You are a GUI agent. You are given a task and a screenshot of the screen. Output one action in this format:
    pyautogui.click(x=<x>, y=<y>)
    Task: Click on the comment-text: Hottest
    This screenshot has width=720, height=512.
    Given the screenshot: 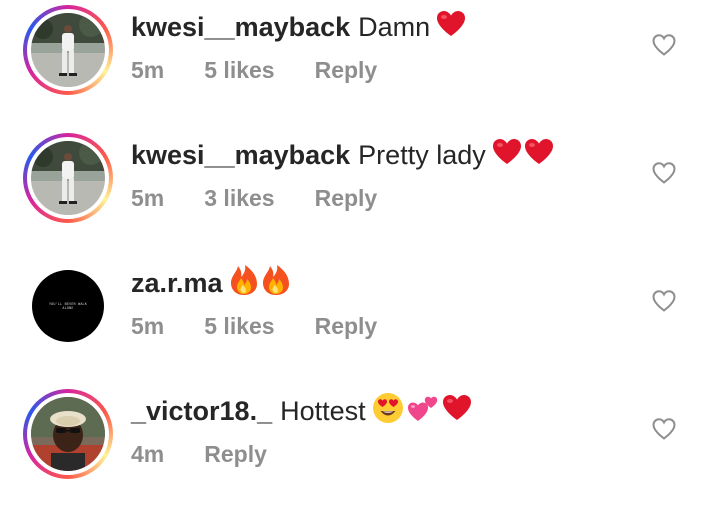 What is the action you would take?
    pyautogui.click(x=323, y=410)
    